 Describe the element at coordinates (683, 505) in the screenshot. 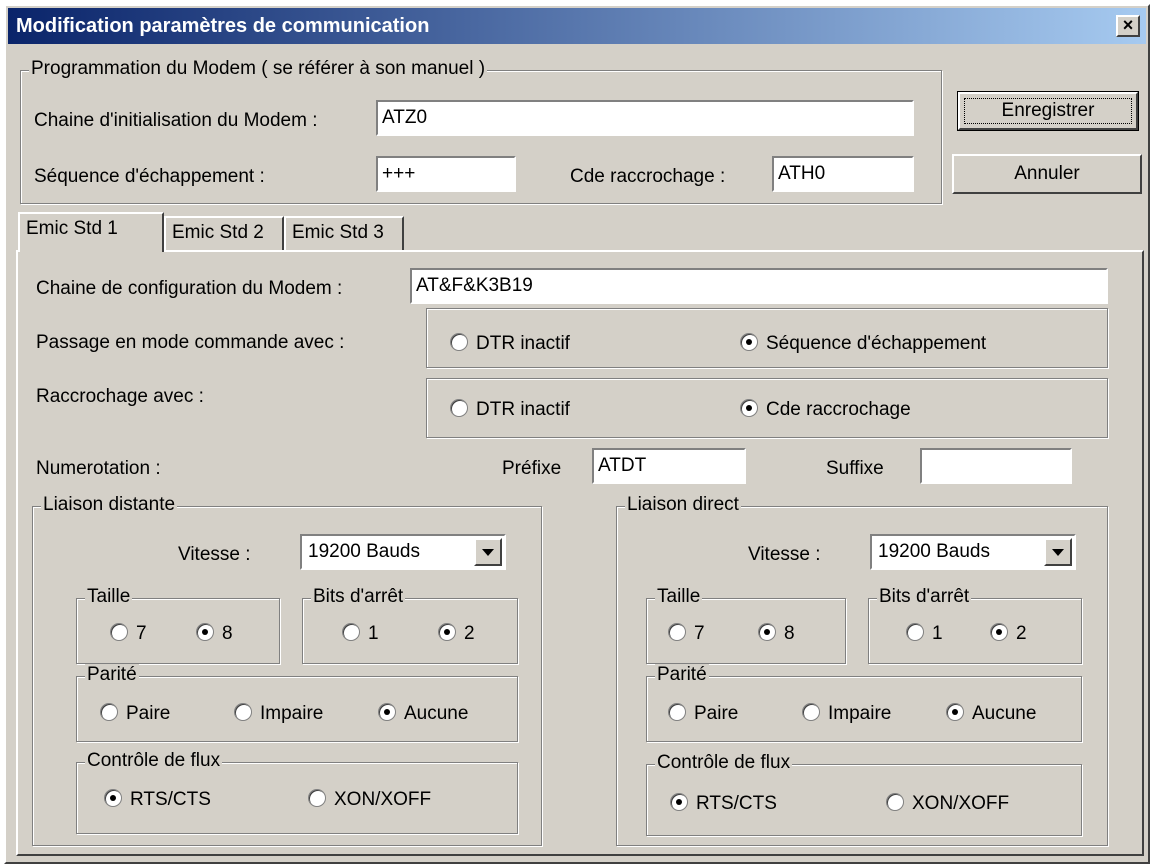

I see `direct-link-title: Liaison direct` at that location.